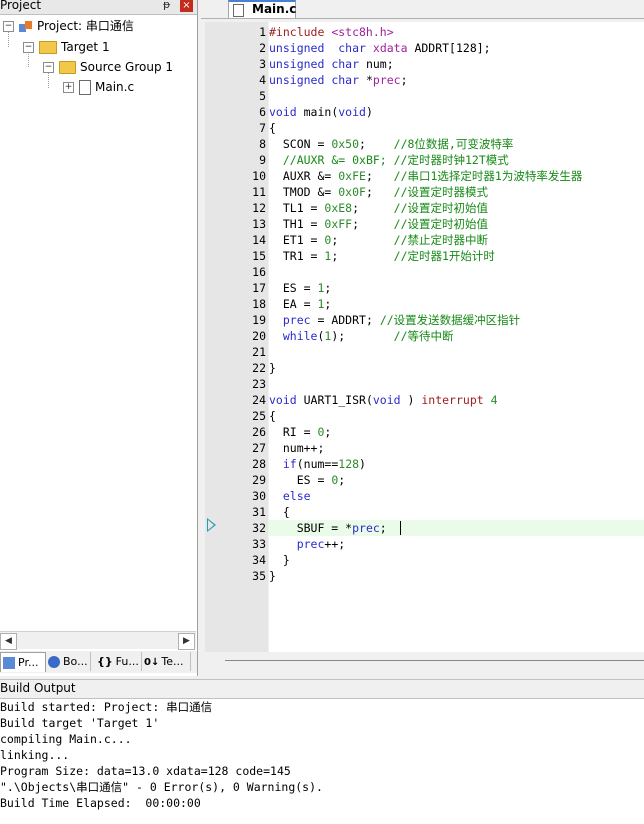  What do you see at coordinates (456, 224) in the screenshot?
I see `code-line: TH1 = 0xFF; //设置定时初始值` at bounding box center [456, 224].